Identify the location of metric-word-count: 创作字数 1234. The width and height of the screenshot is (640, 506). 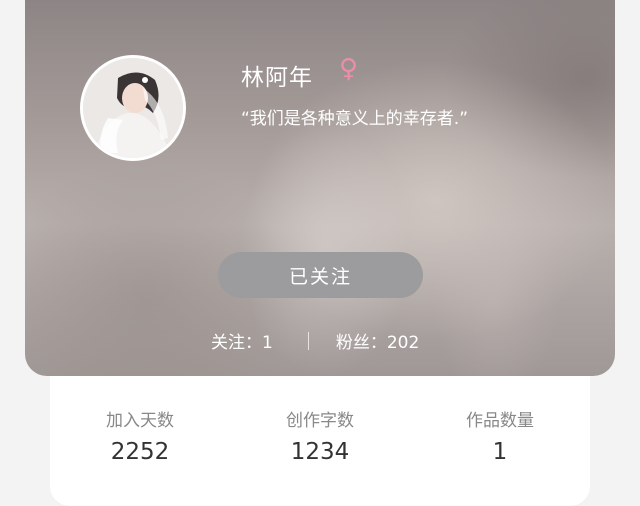
(320, 435).